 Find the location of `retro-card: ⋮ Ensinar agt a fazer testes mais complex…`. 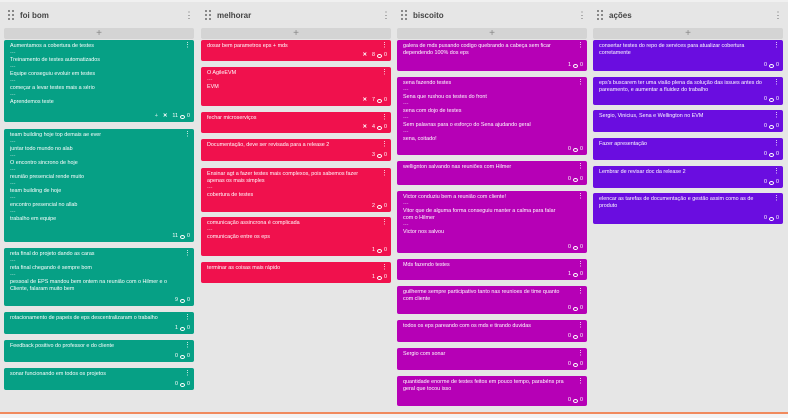

retro-card: ⋮ Ensinar agt a fazer testes mais complex… is located at coordinates (296, 190).